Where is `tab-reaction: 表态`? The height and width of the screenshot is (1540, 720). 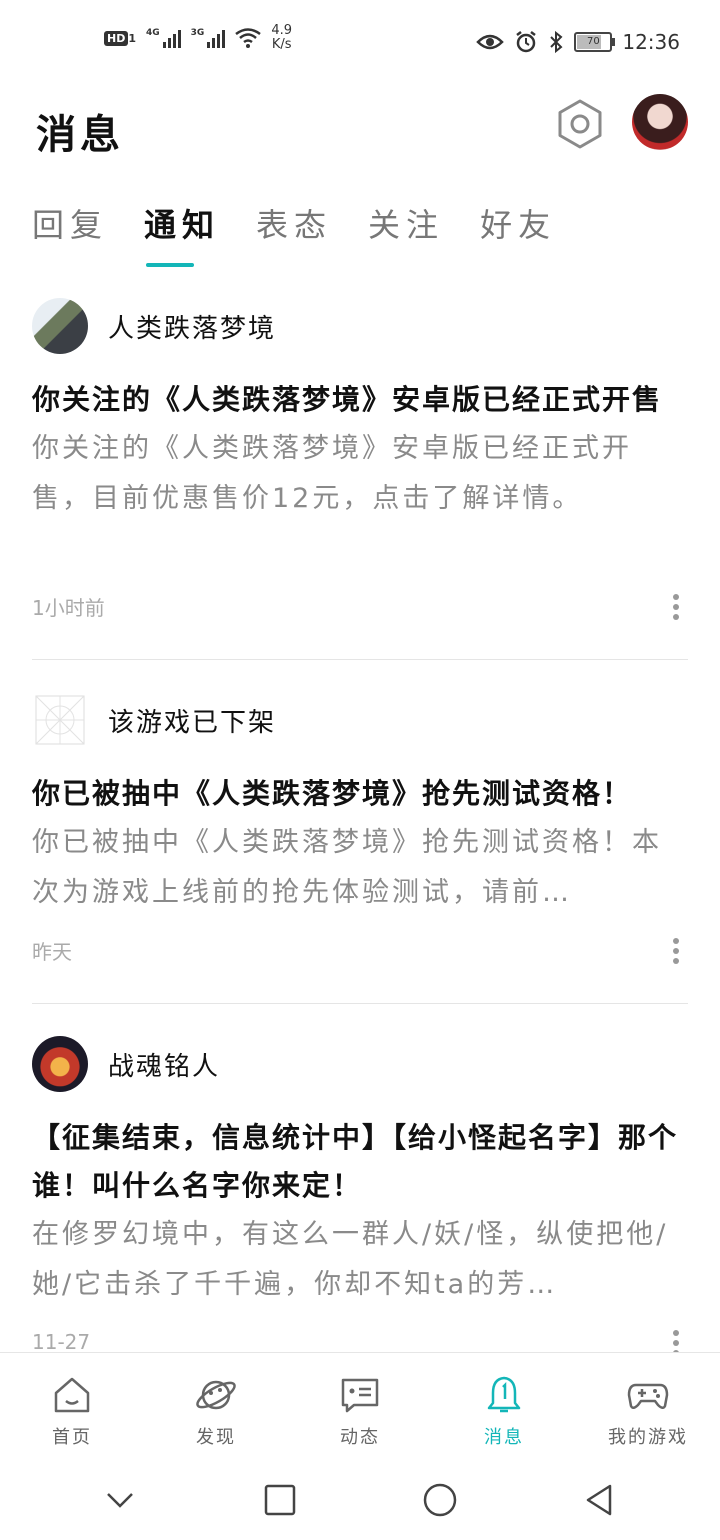 tab-reaction: 表态 is located at coordinates (294, 223).